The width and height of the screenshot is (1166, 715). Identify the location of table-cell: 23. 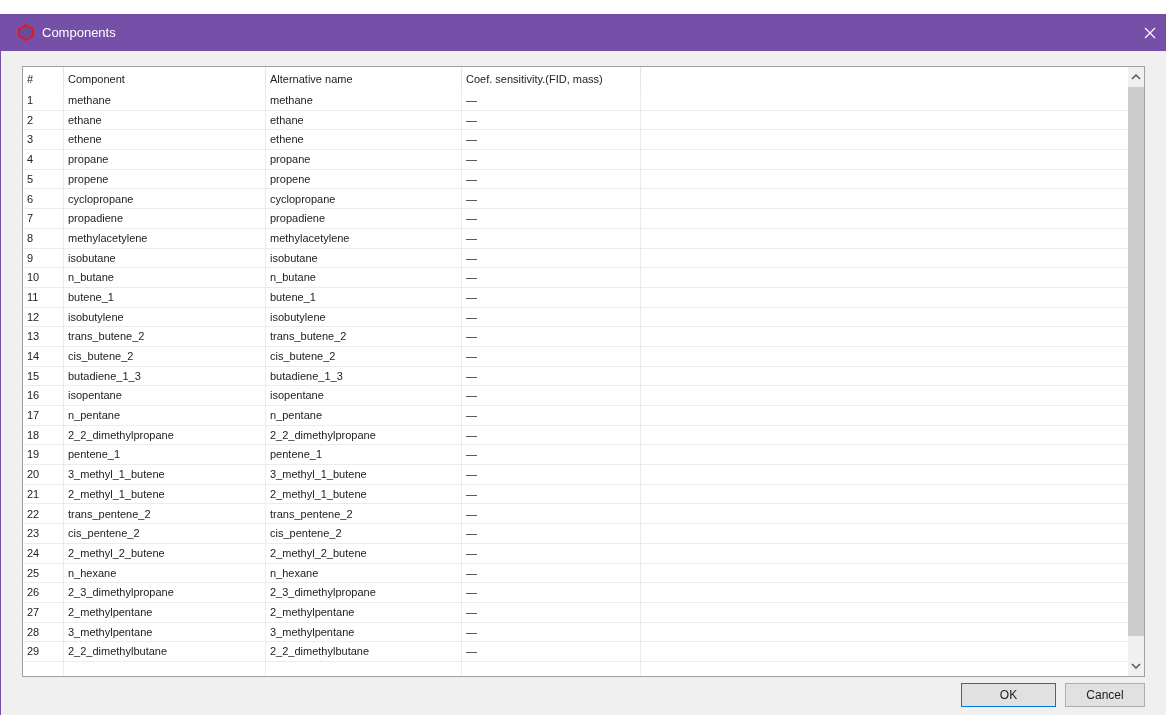
(43, 533).